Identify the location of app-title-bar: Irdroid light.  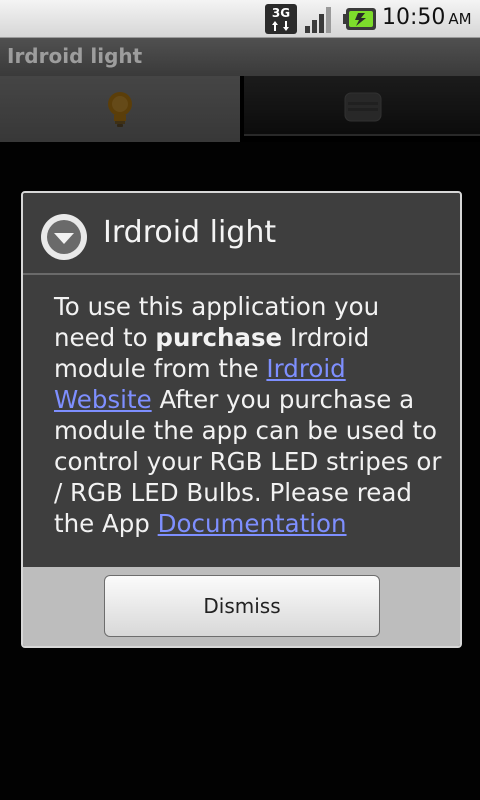
(240, 57).